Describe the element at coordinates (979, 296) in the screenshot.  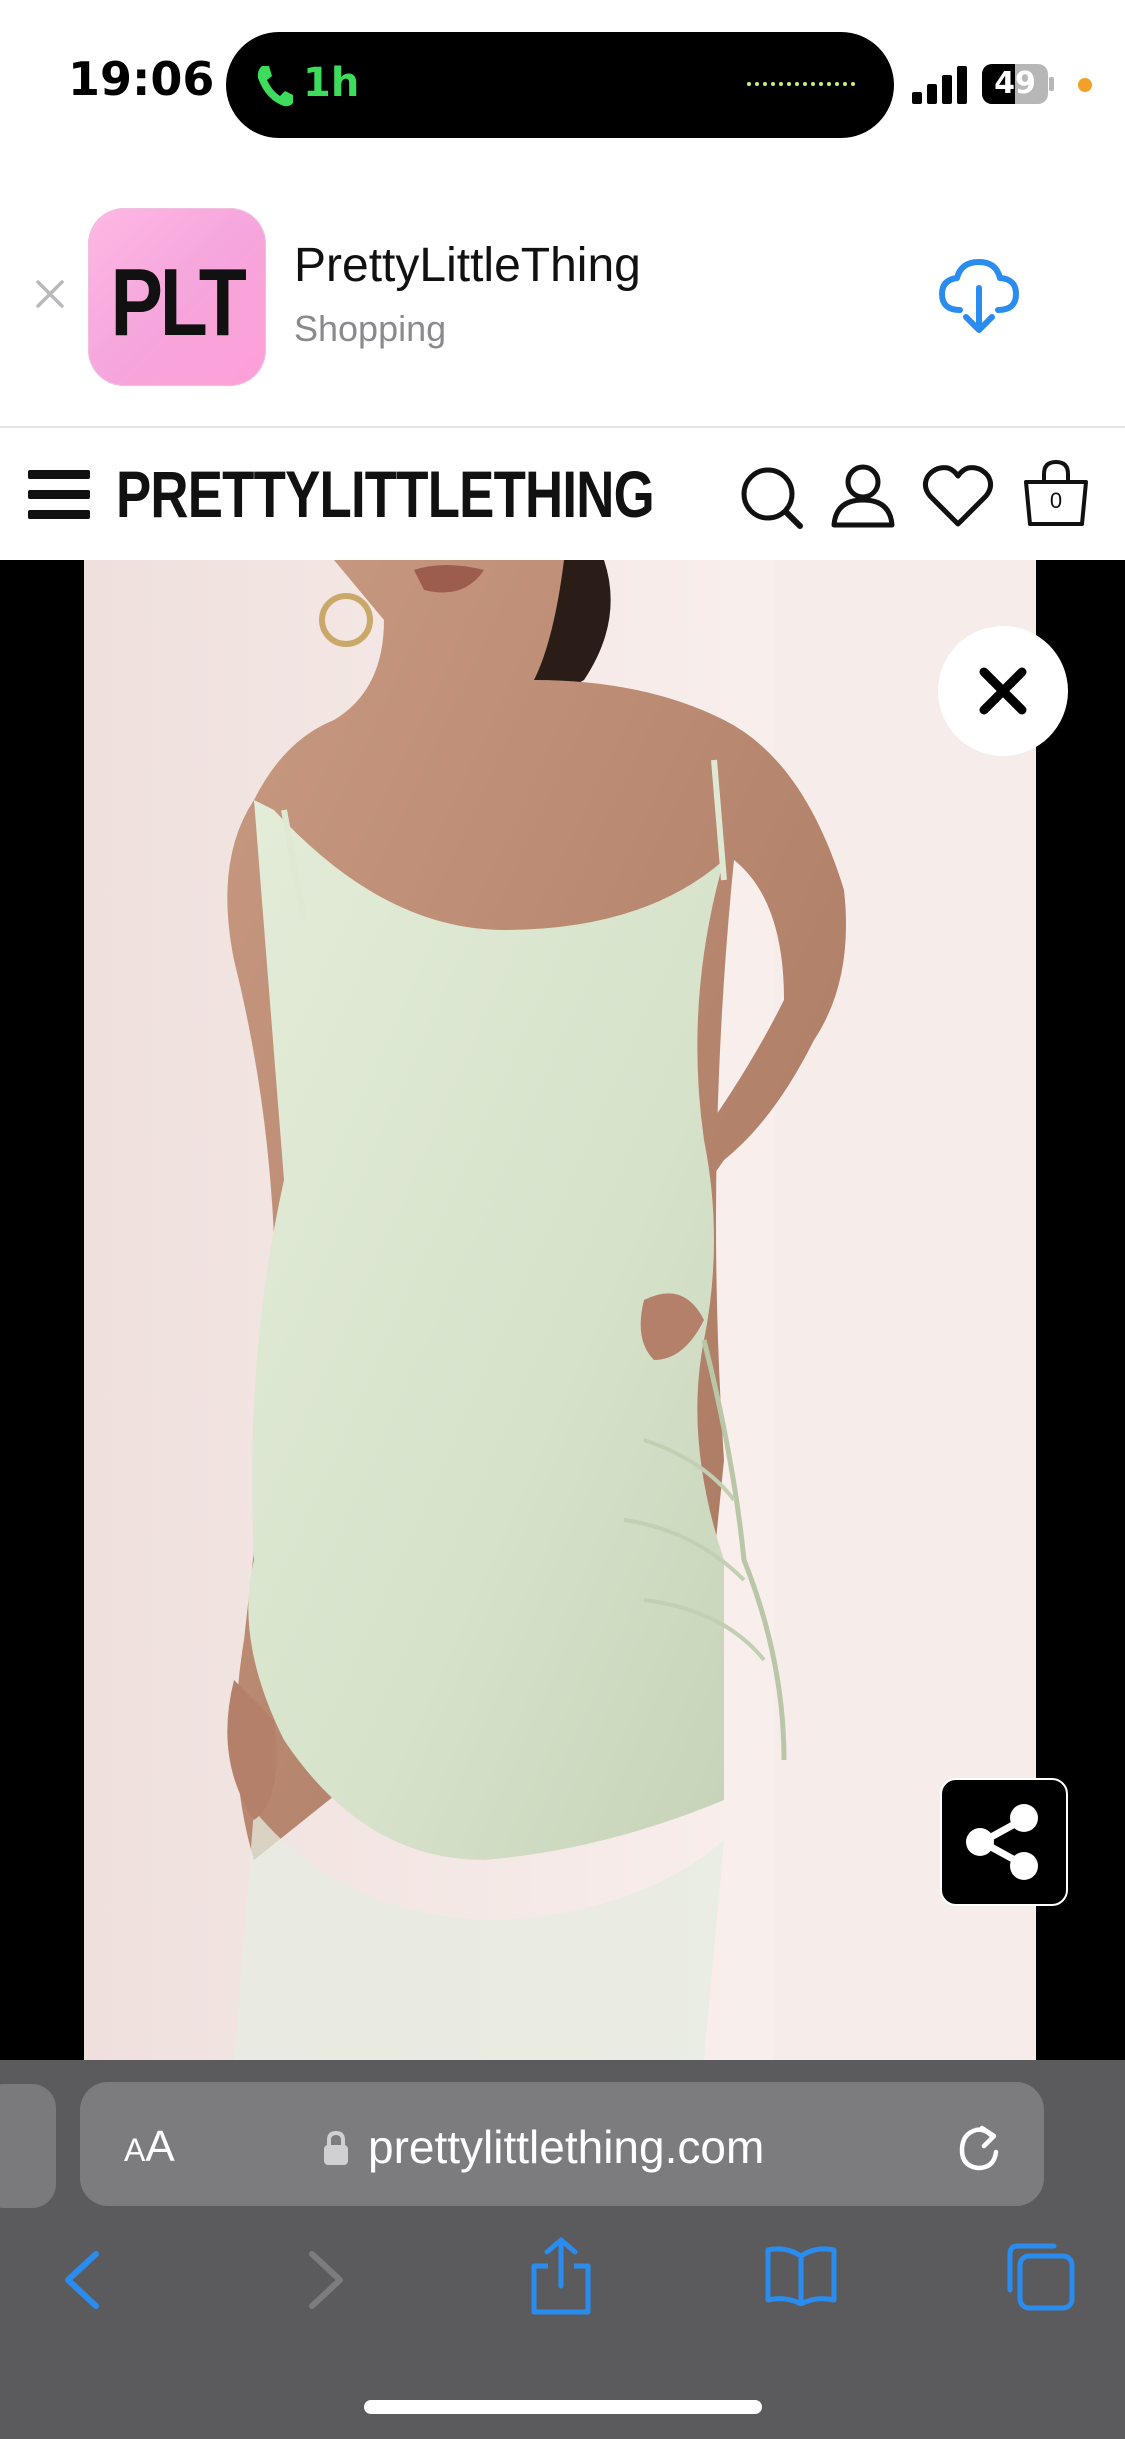
I see `cloud-download-icon` at that location.